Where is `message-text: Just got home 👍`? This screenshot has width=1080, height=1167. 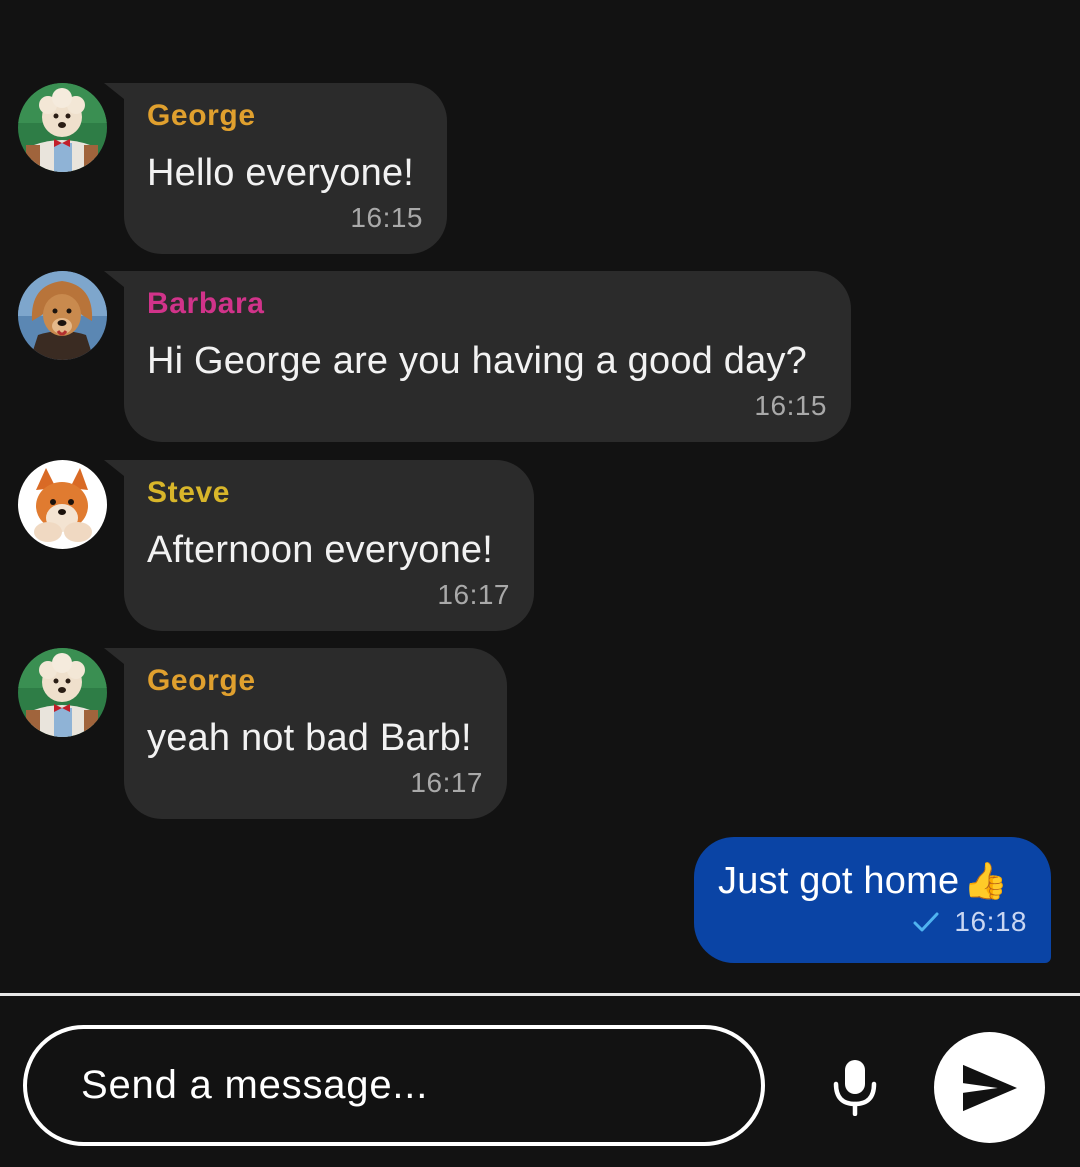 message-text: Just got home 👍 is located at coordinates (872, 881).